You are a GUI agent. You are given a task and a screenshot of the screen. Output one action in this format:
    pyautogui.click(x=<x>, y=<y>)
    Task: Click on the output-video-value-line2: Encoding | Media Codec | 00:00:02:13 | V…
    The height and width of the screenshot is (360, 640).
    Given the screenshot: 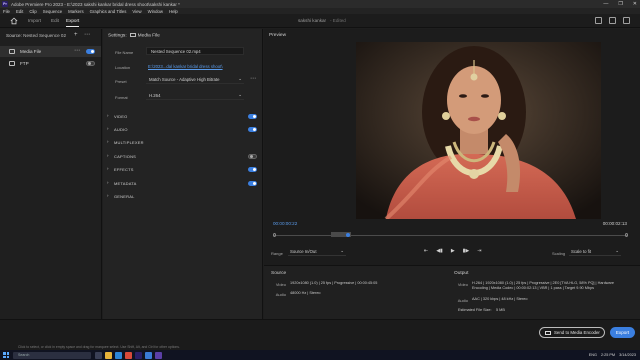 What is the action you would take?
    pyautogui.click(x=533, y=288)
    